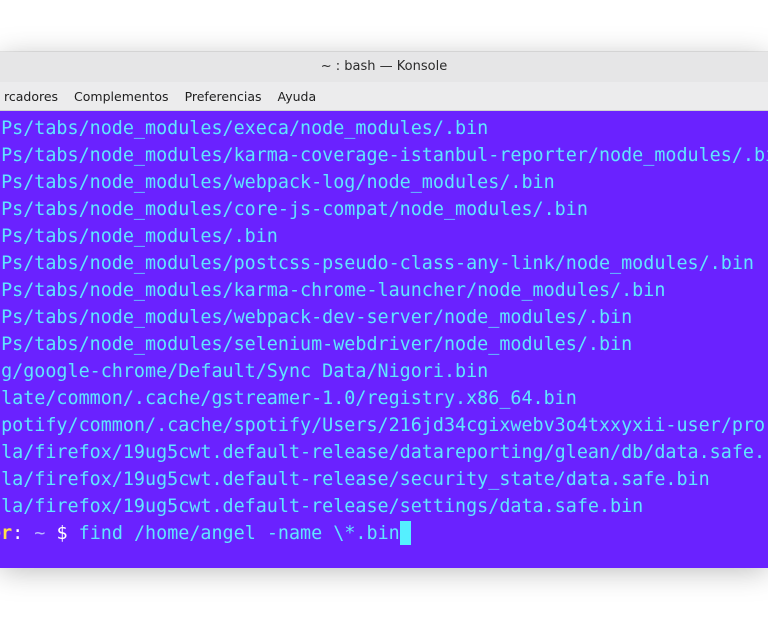  What do you see at coordinates (6, 533) in the screenshot?
I see `prompt-user: er` at bounding box center [6, 533].